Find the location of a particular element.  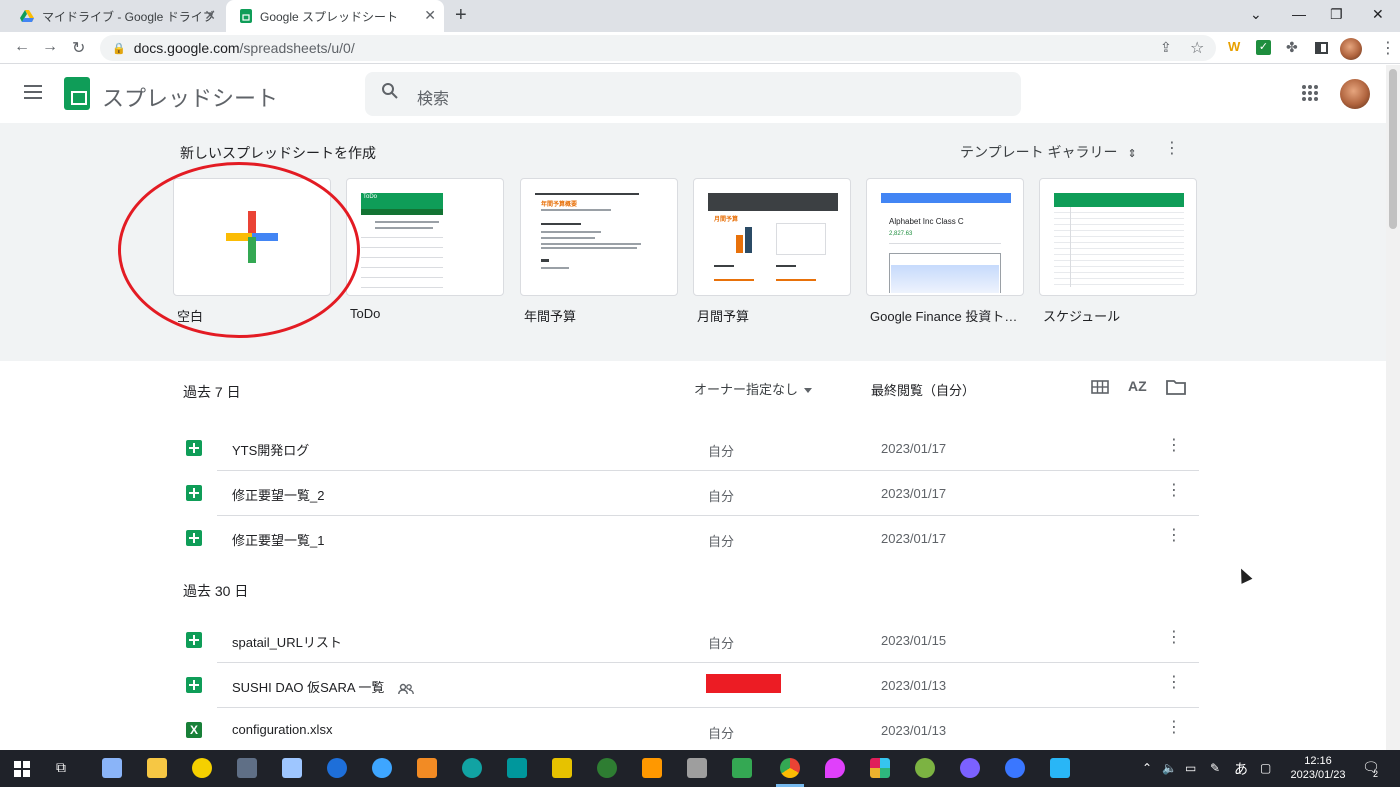

template-label: 年間予算 is located at coordinates (550, 315).